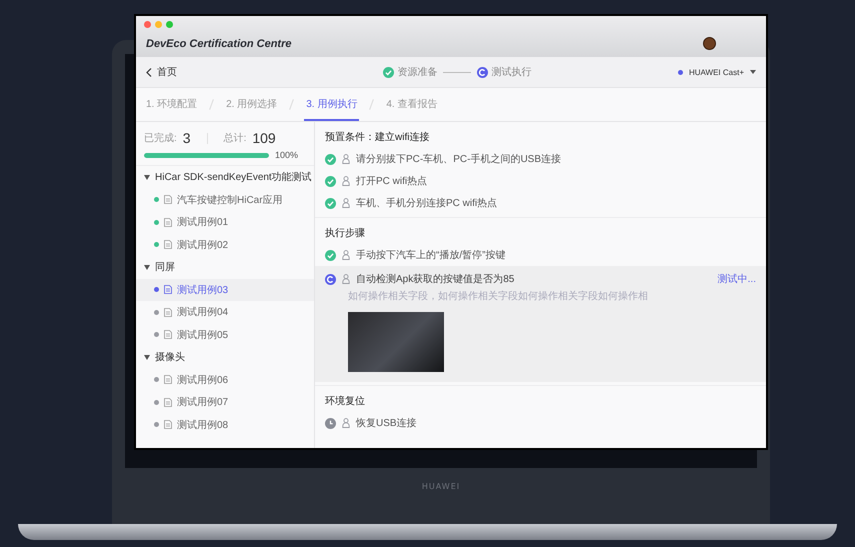  What do you see at coordinates (186, 138) in the screenshot?
I see `completed-count: 3` at bounding box center [186, 138].